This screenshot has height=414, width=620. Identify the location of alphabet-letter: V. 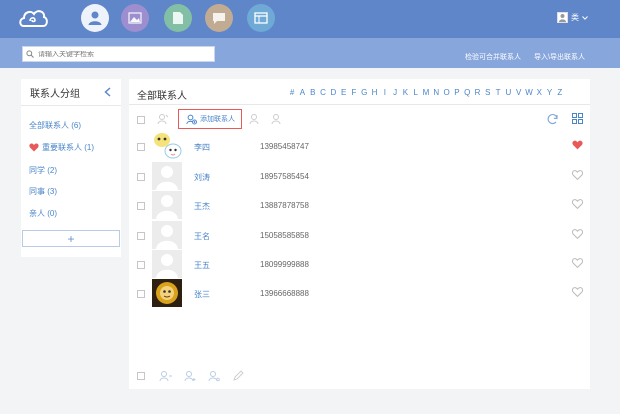
(519, 92).